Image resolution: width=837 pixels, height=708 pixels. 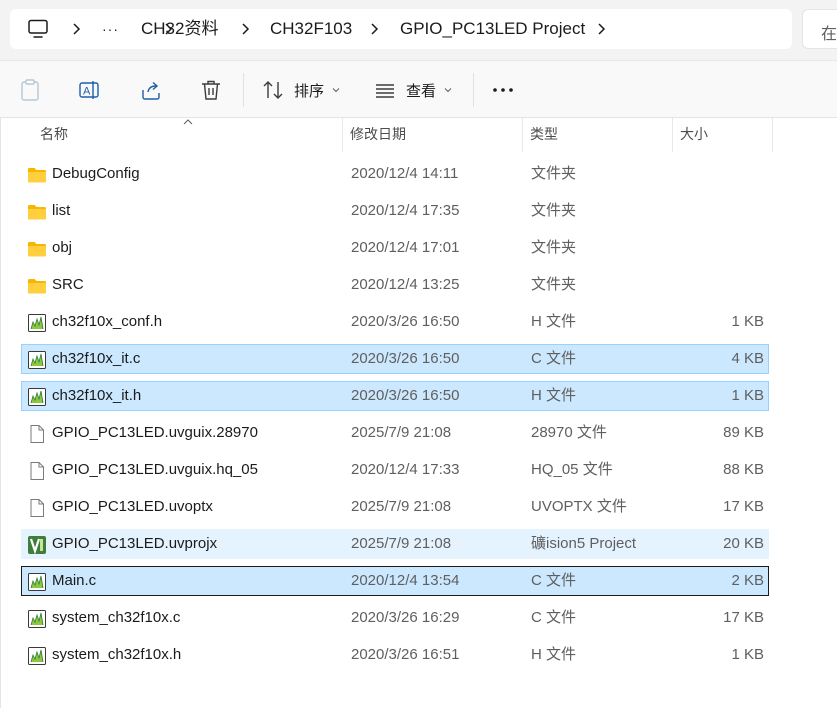 What do you see at coordinates (155, 432) in the screenshot?
I see `file-name: GPIO_PC13LED.uvguix.28970` at bounding box center [155, 432].